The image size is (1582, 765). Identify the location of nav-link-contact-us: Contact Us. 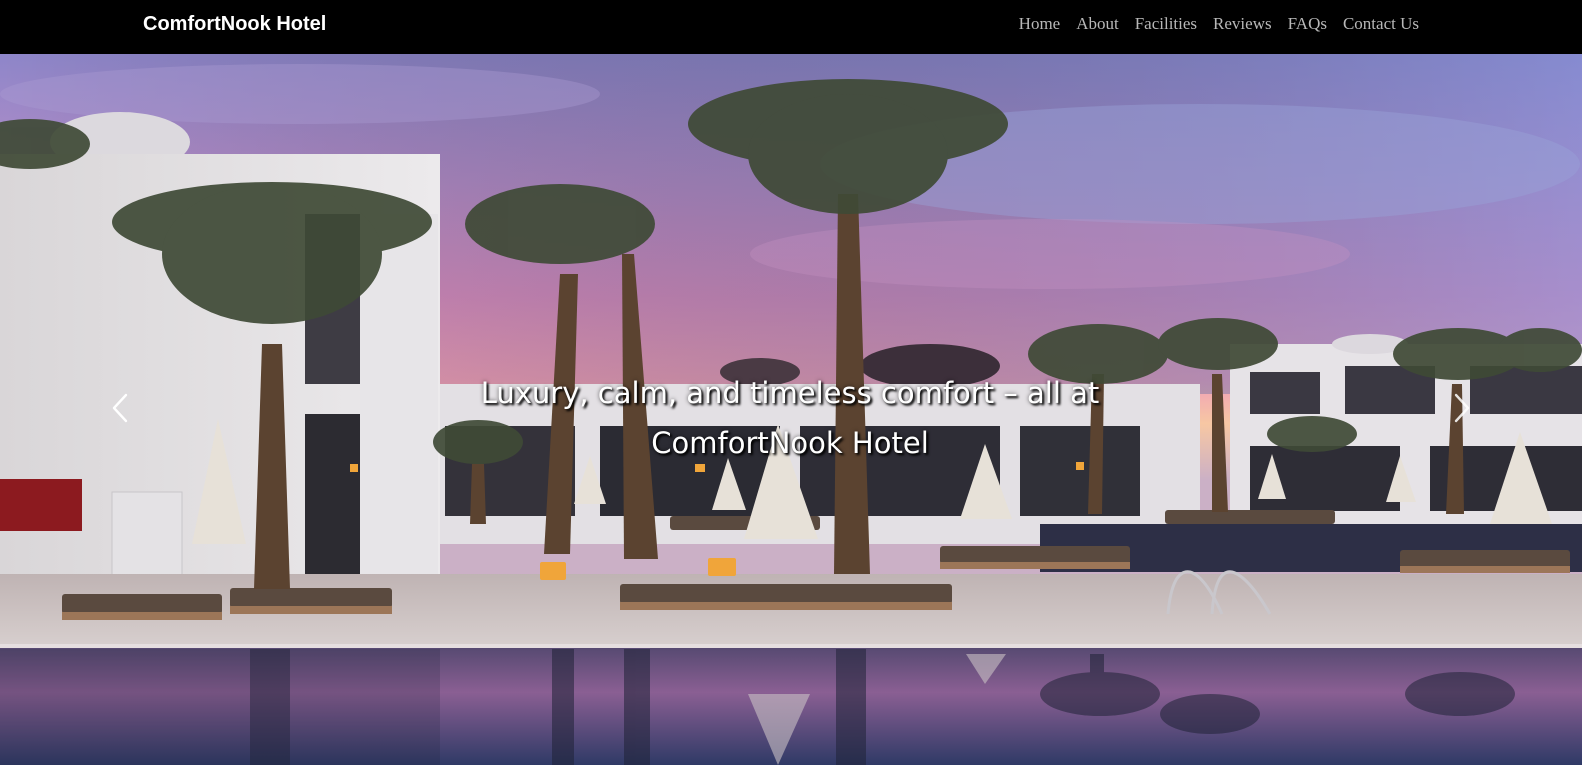
(1381, 23).